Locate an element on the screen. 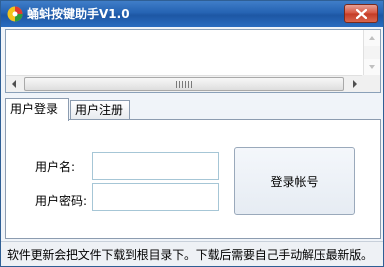  arrow-right-icon is located at coordinates (355, 84).